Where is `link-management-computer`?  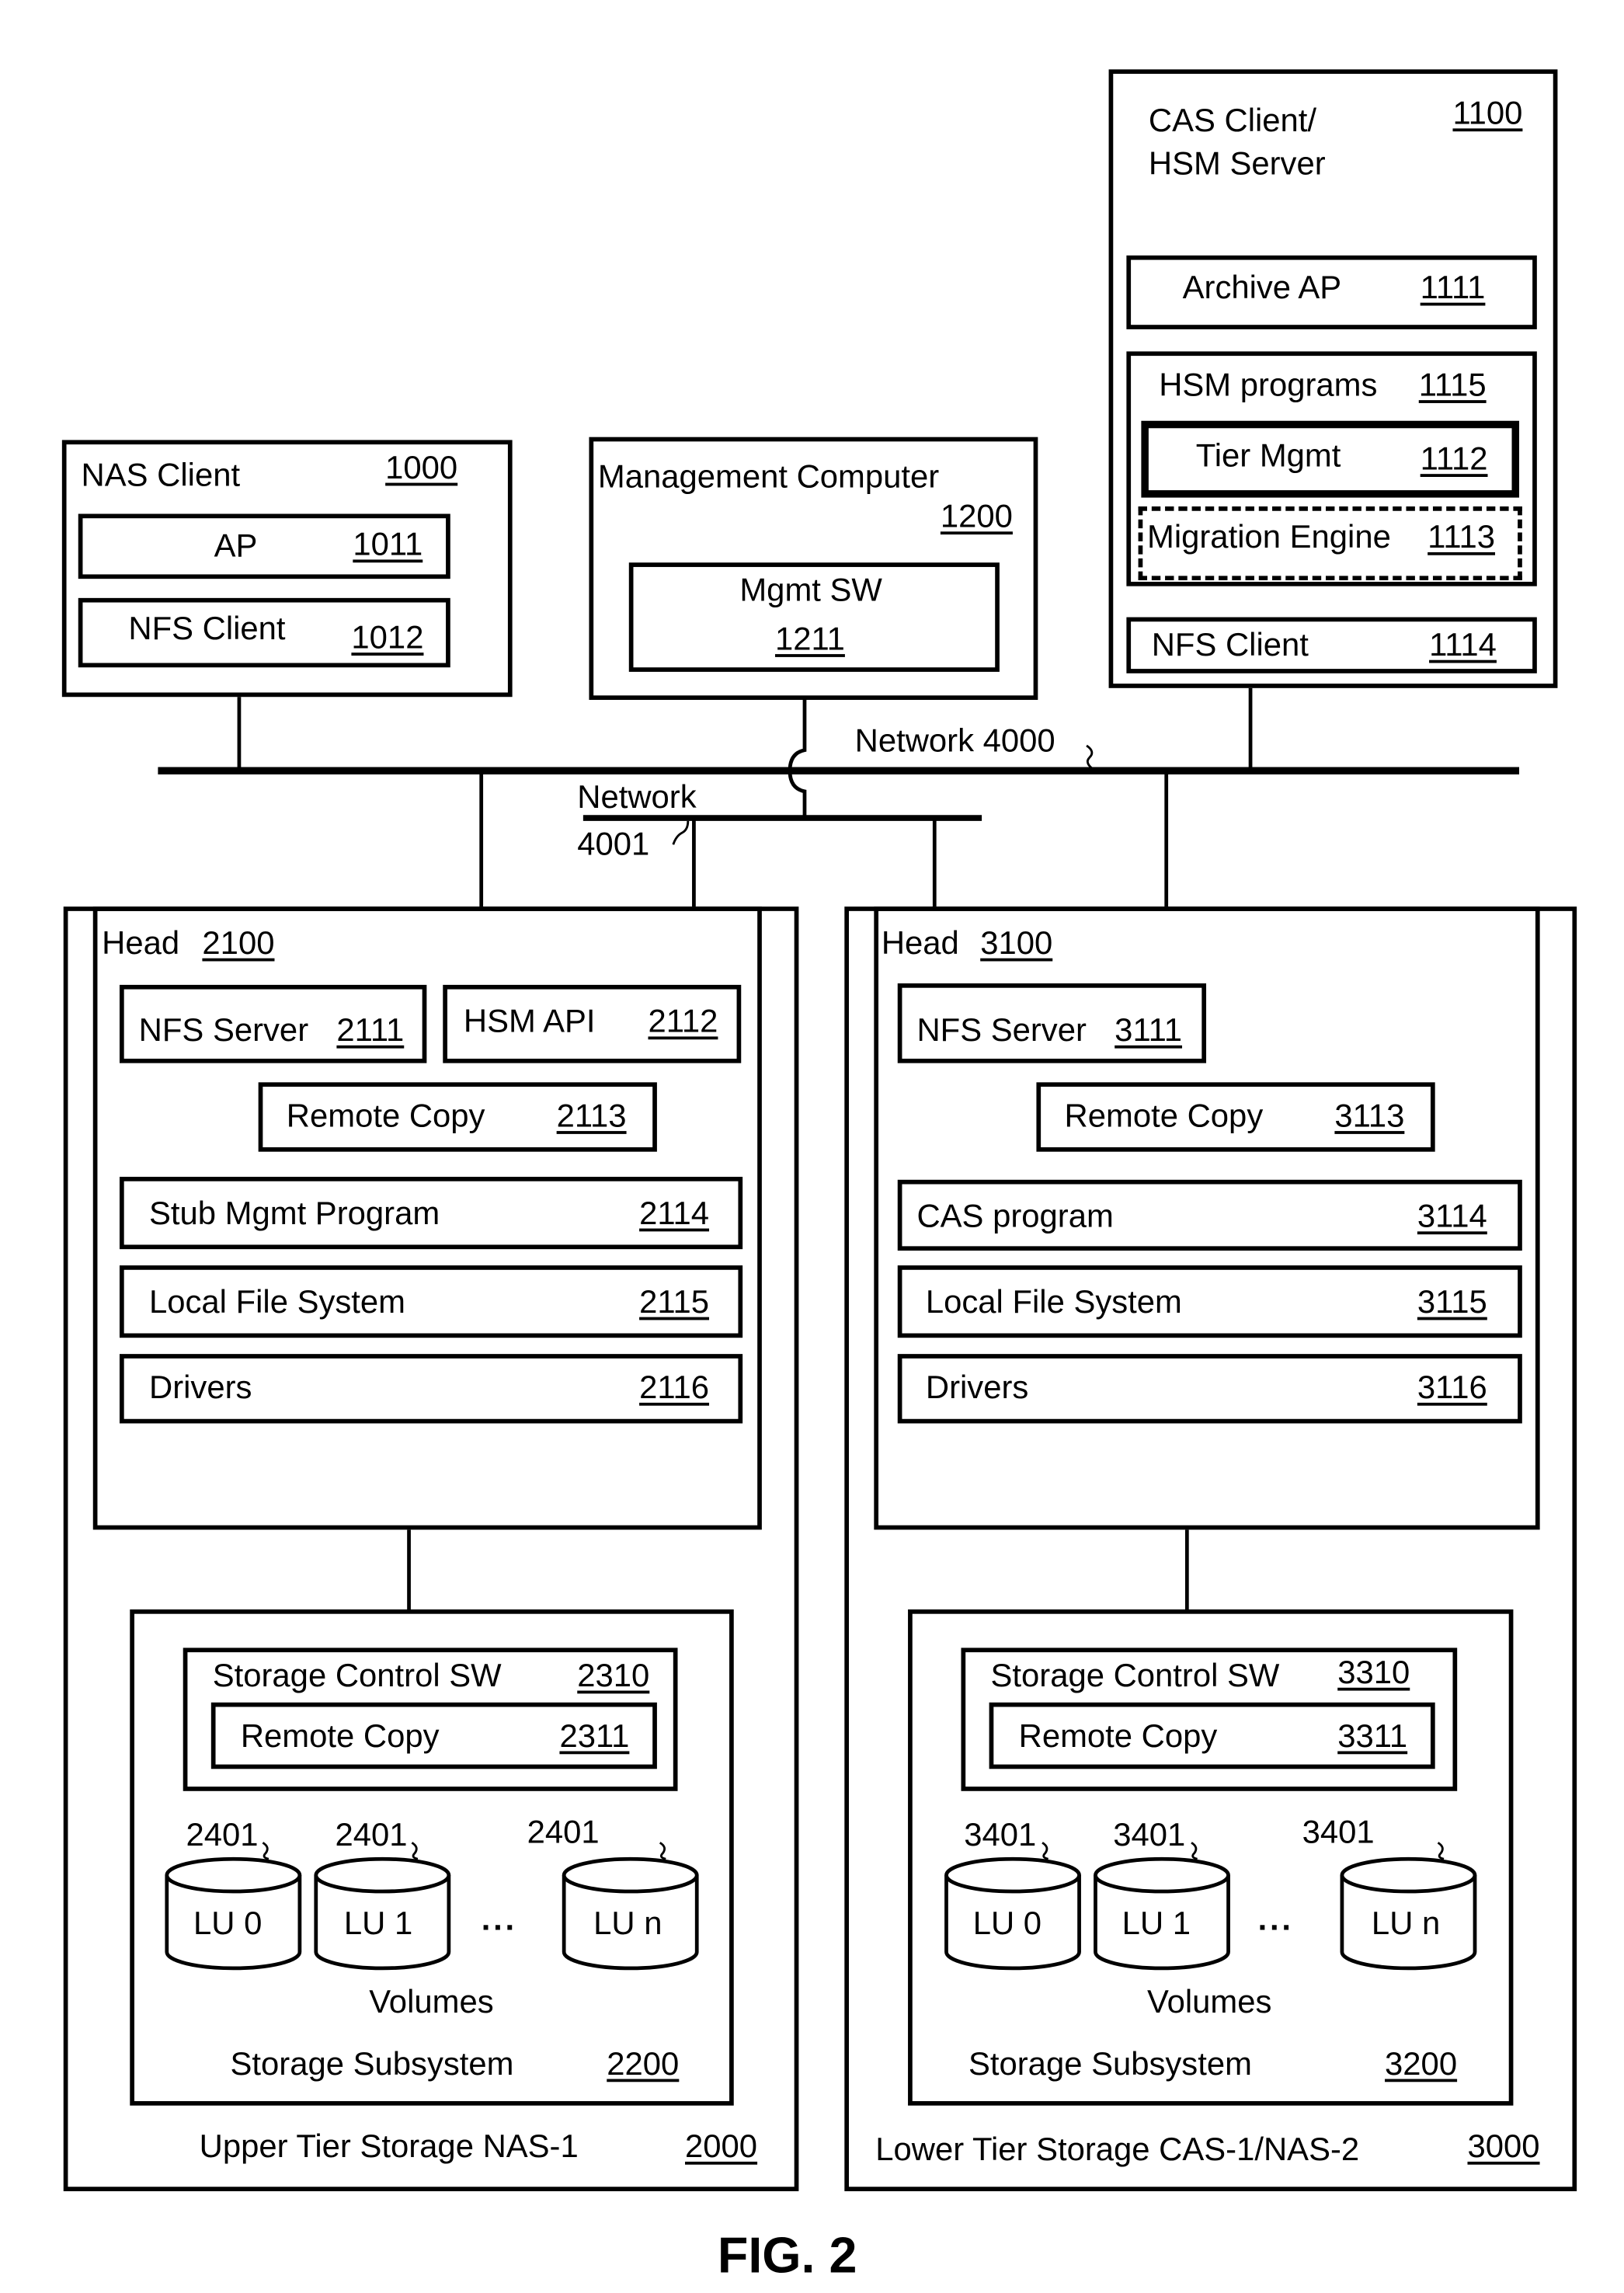
link-management-computer is located at coordinates (797, 759).